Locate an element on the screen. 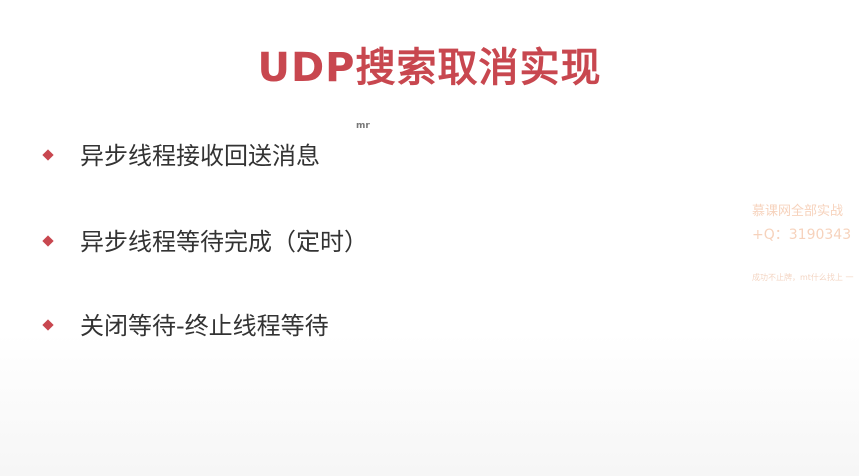 The image size is (859, 476). slide-title: UDP搜索取消实现 is located at coordinates (429, 68).